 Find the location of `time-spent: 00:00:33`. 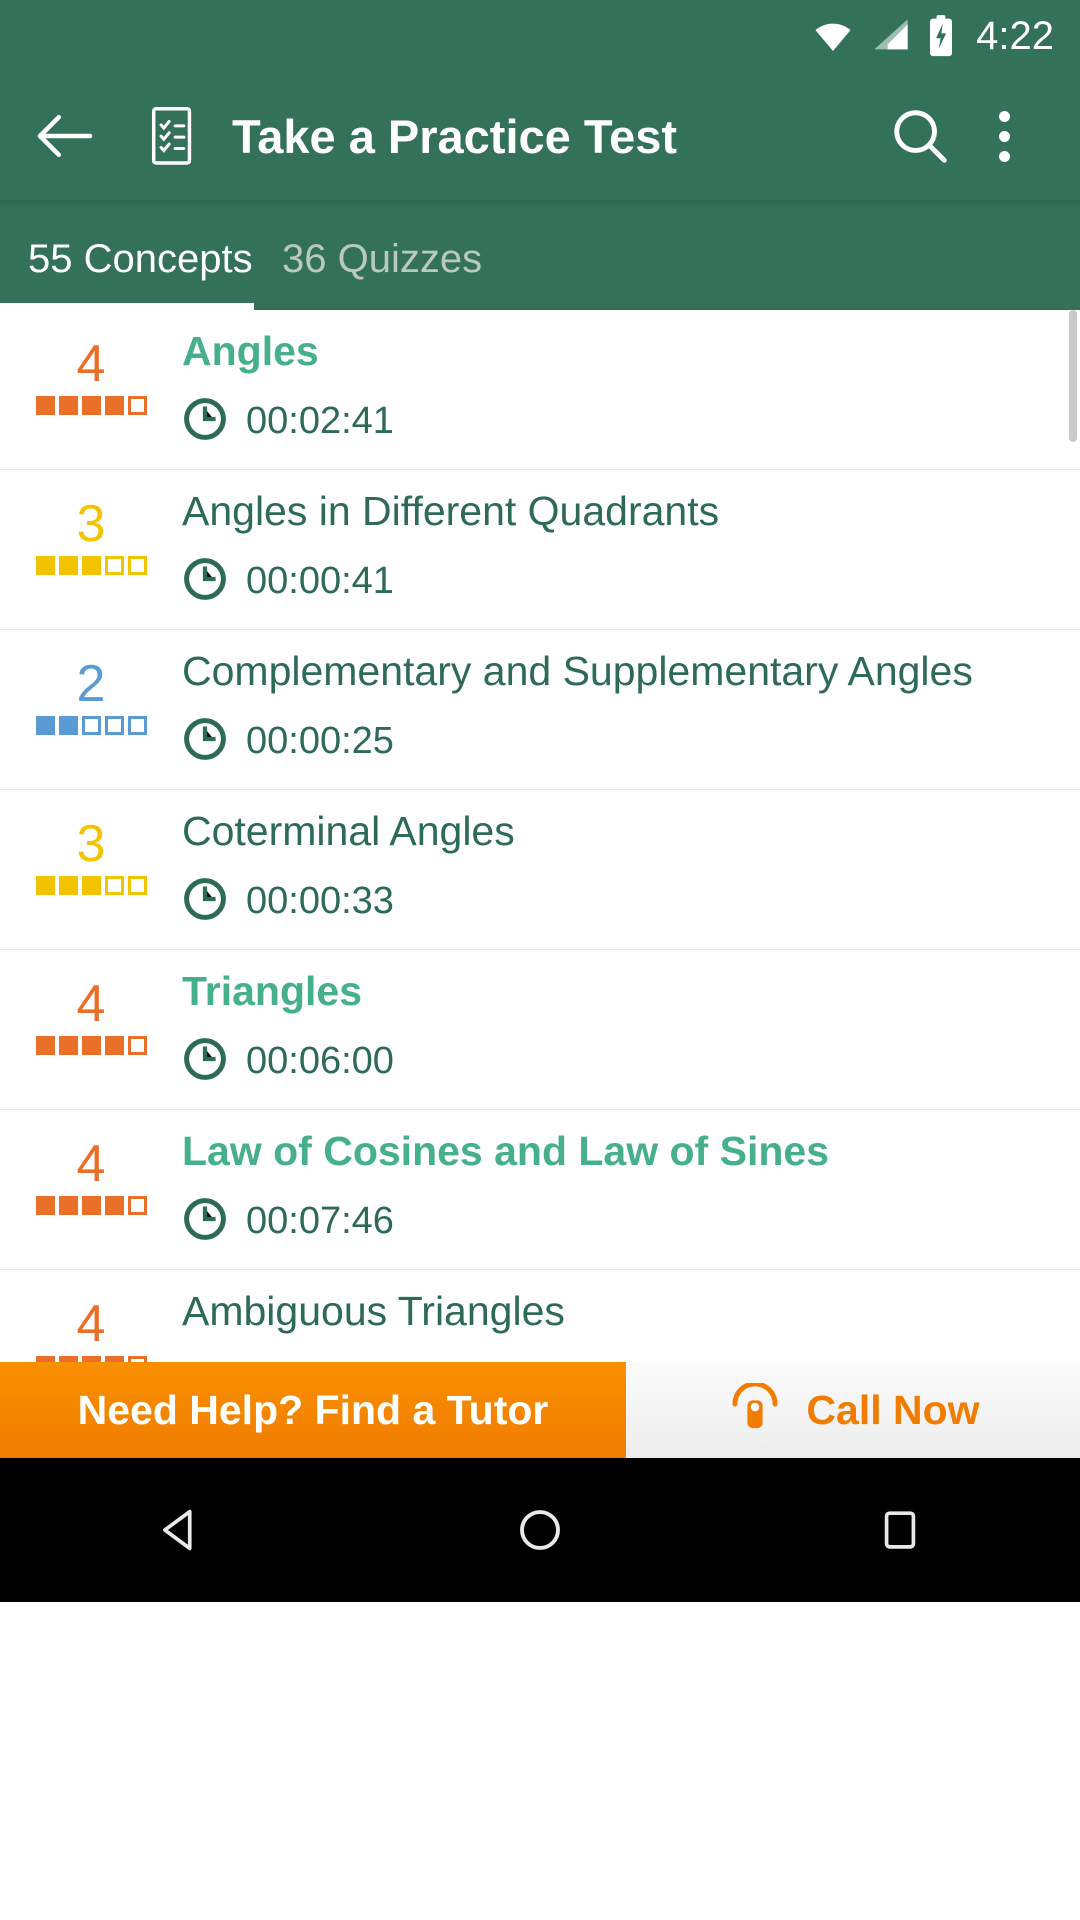

time-spent: 00:00:33 is located at coordinates (619, 901).